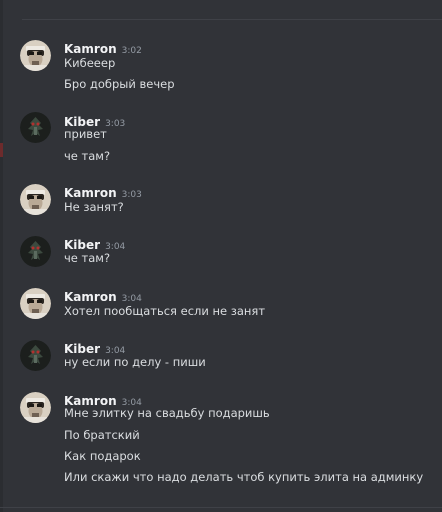  I want to click on message-text: Не занят?, so click(94, 207).